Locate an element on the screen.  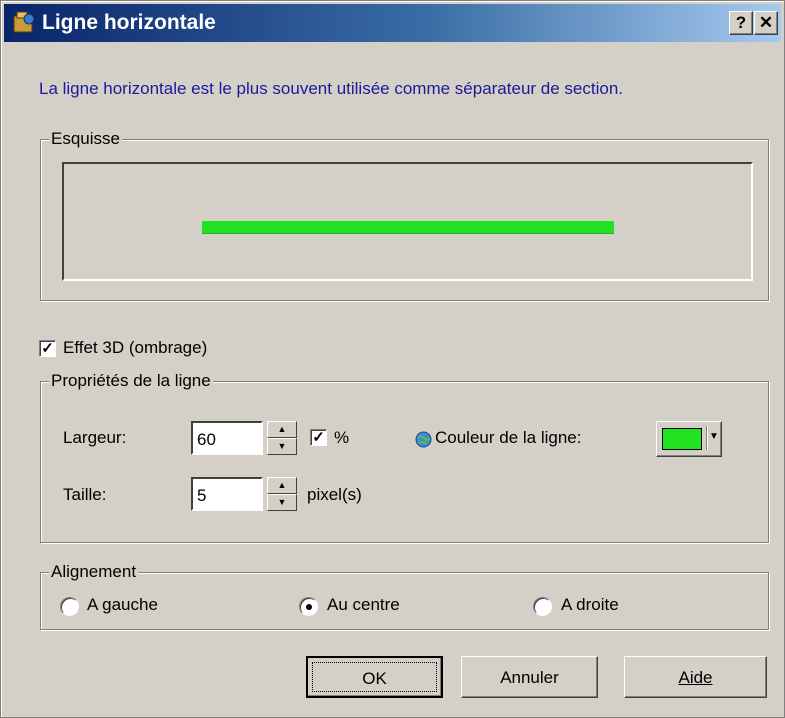
preview-line is located at coordinates (408, 227).